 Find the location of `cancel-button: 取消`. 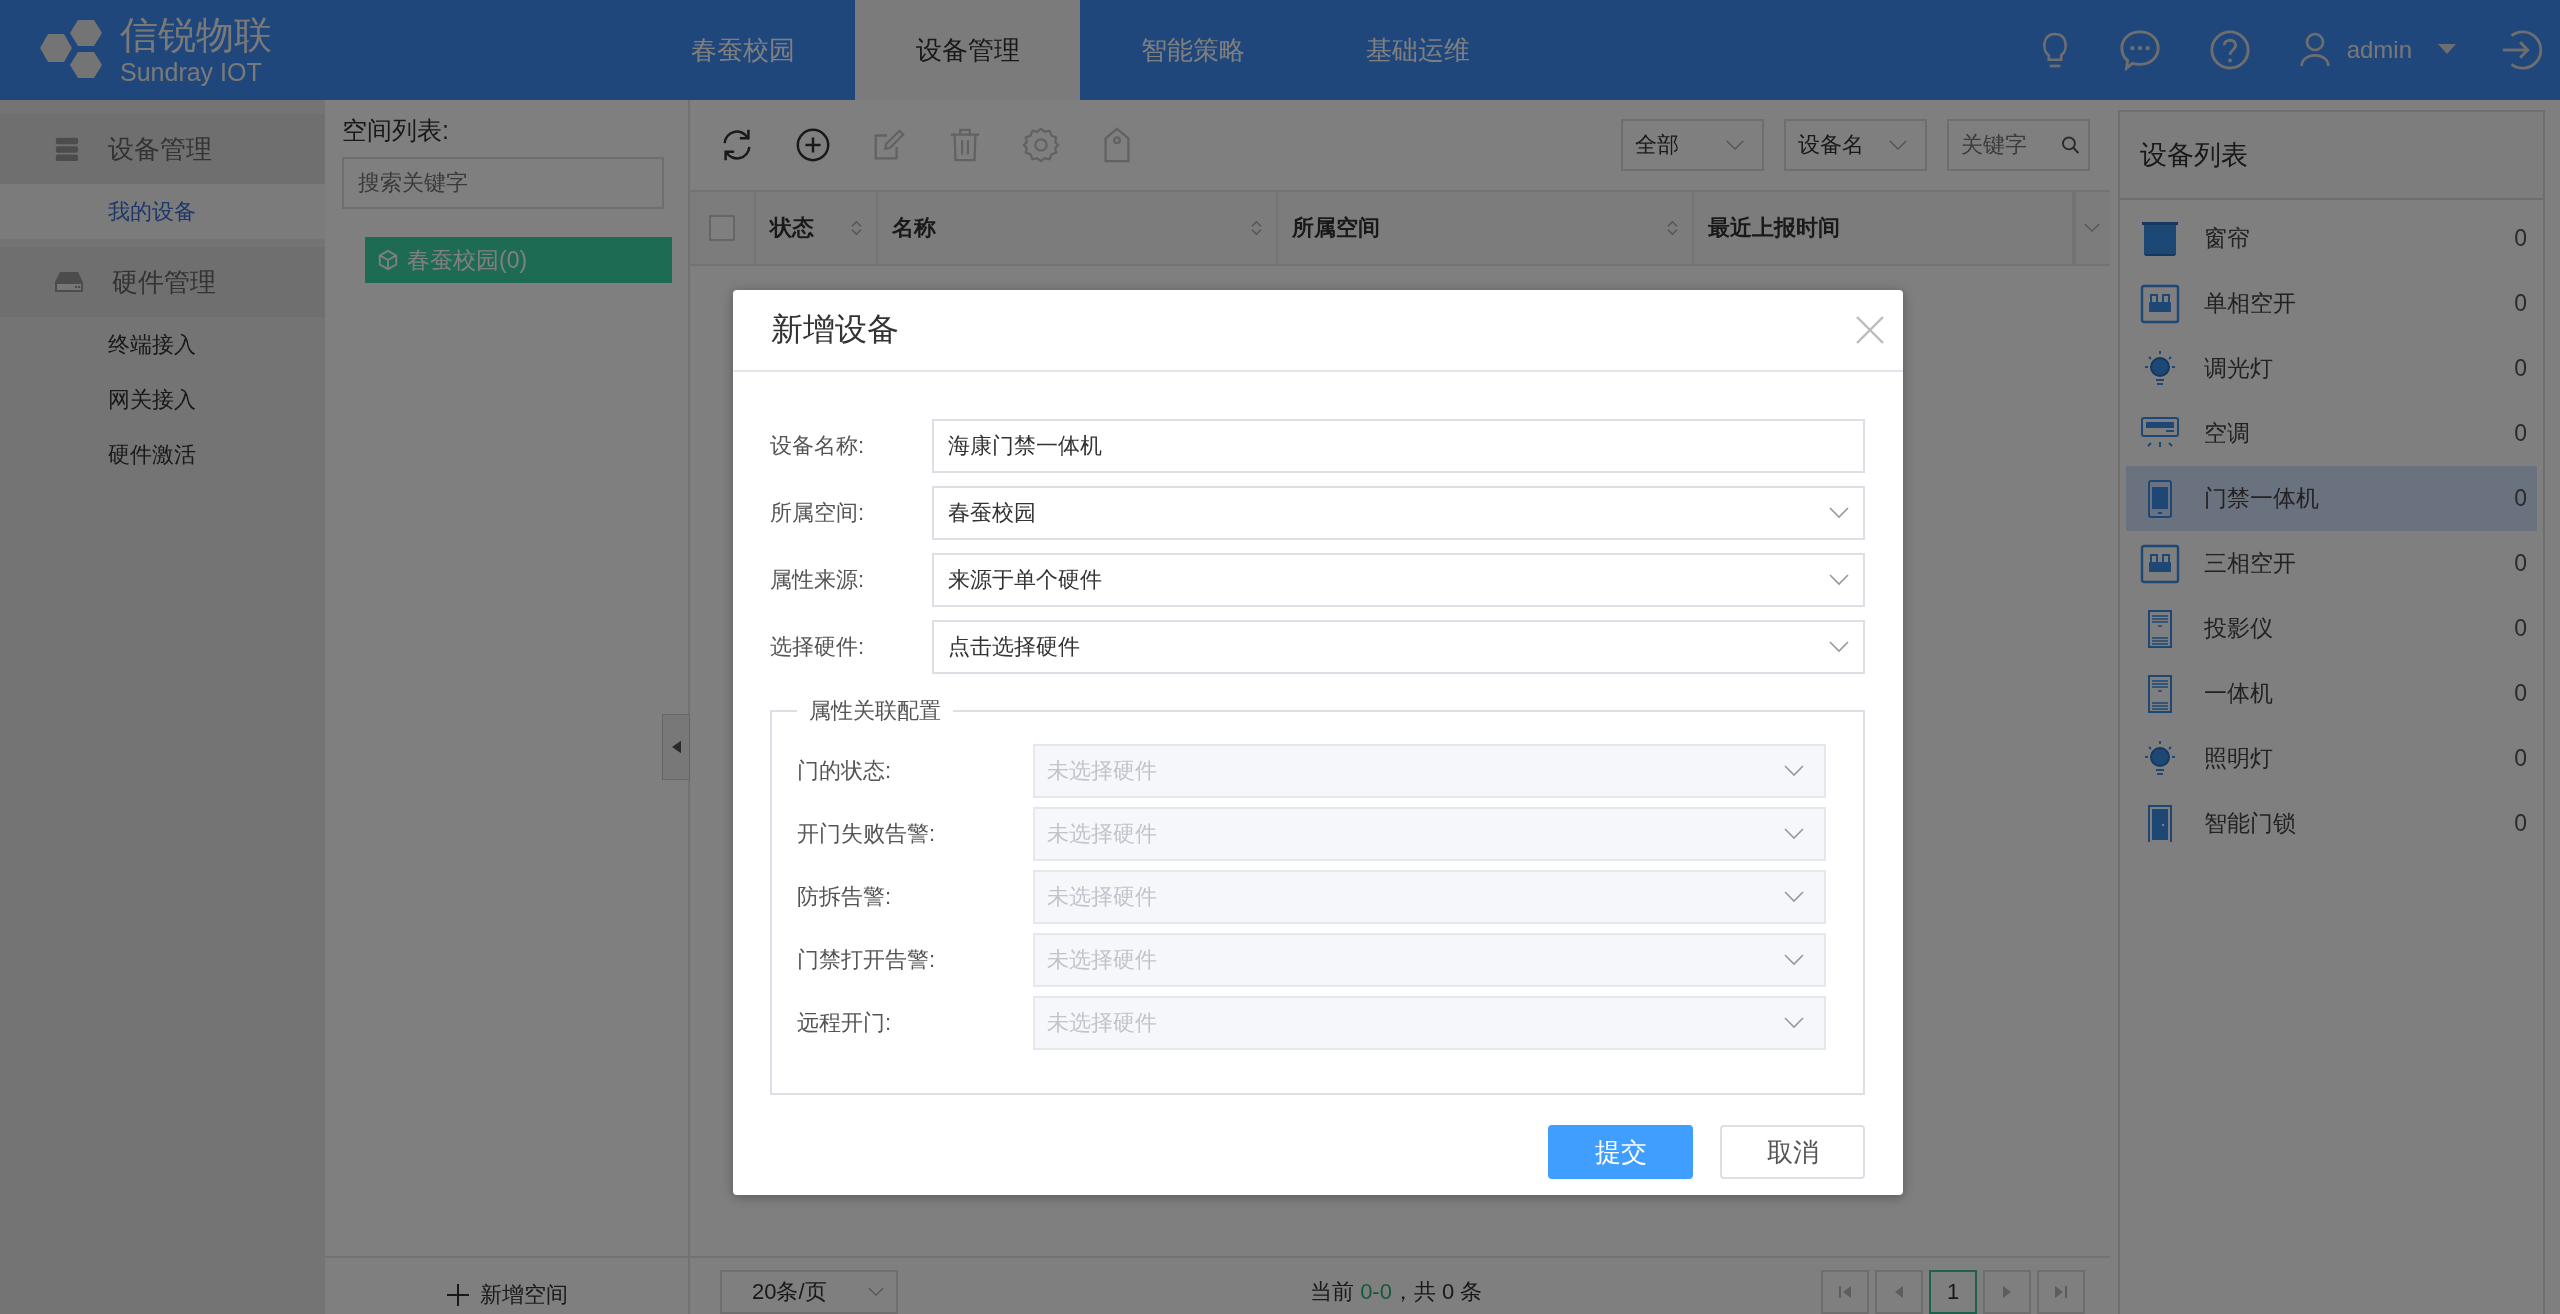

cancel-button: 取消 is located at coordinates (1792, 1152).